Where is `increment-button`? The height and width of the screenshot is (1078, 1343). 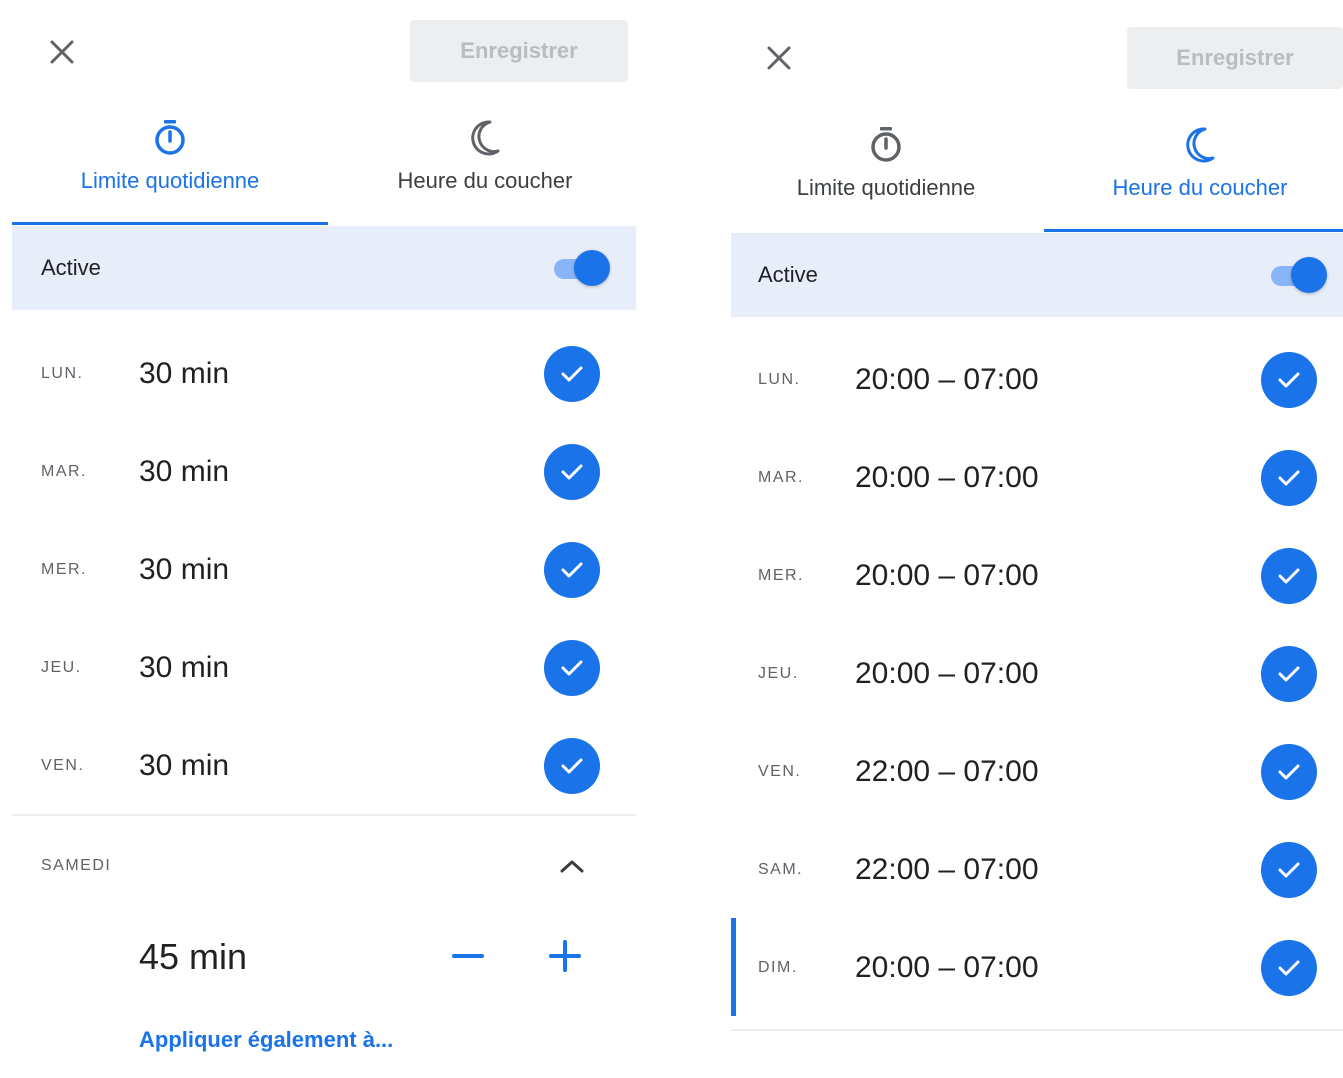 increment-button is located at coordinates (565, 956).